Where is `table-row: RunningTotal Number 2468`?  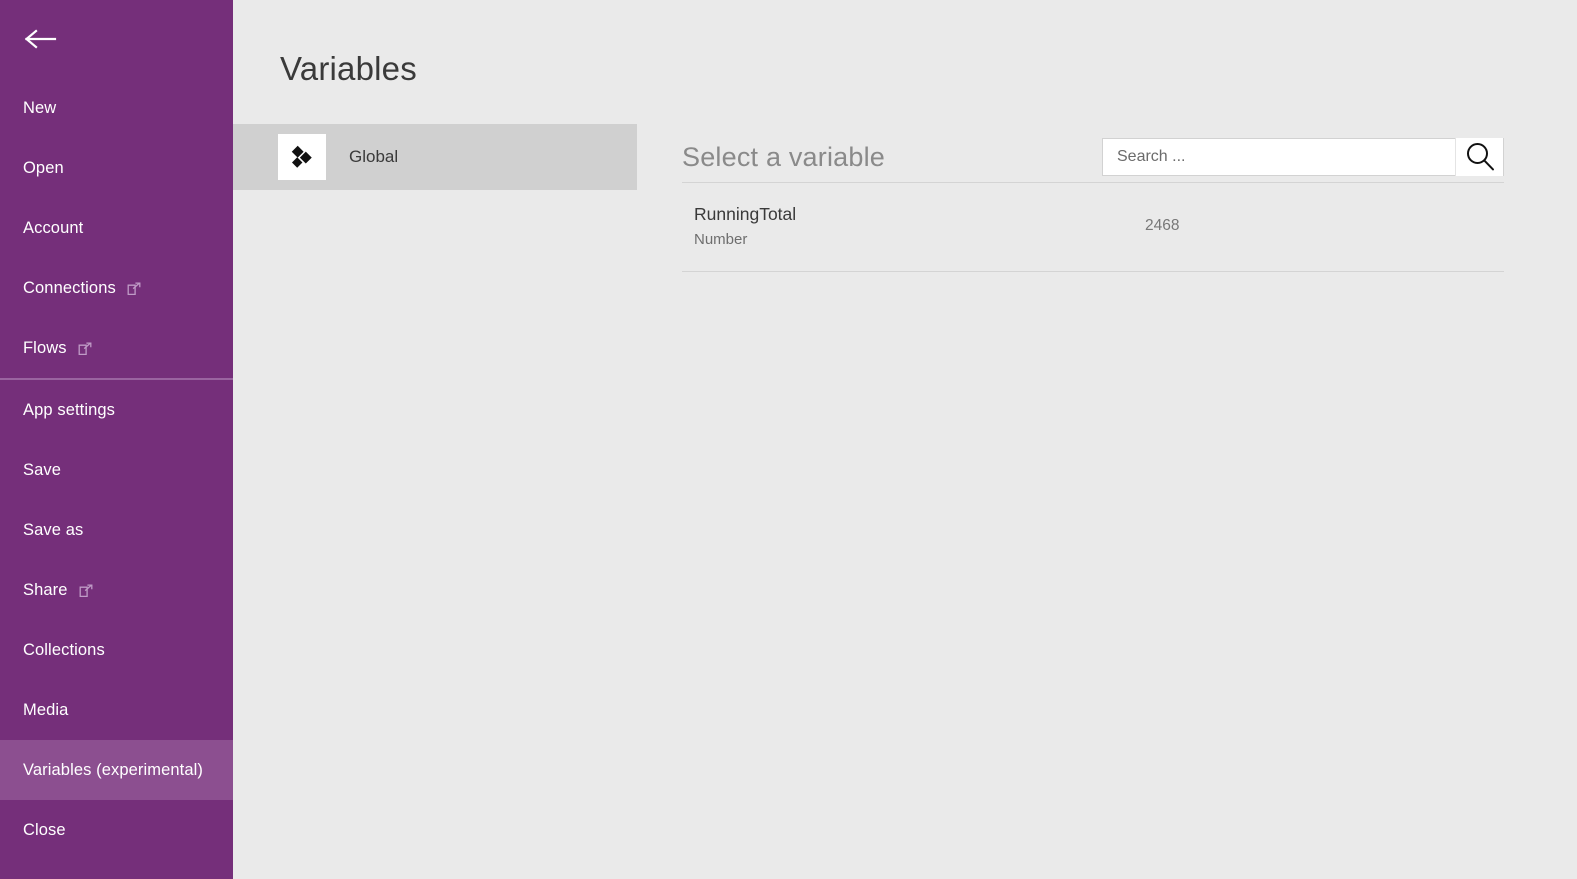
table-row: RunningTotal Number 2468 is located at coordinates (1093, 227).